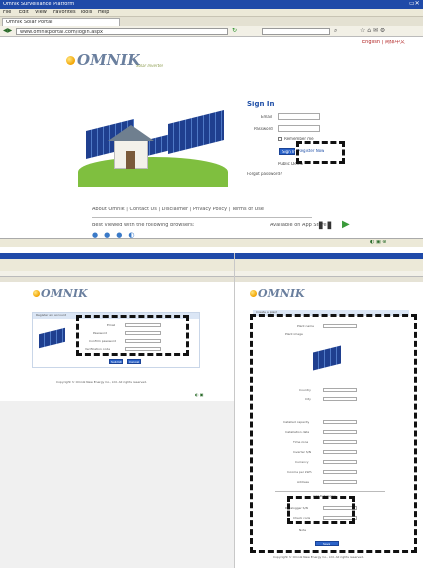  Describe the element at coordinates (122, 31) in the screenshot. I see `url-field: www.omnikportal.com/login.aspx` at that location.